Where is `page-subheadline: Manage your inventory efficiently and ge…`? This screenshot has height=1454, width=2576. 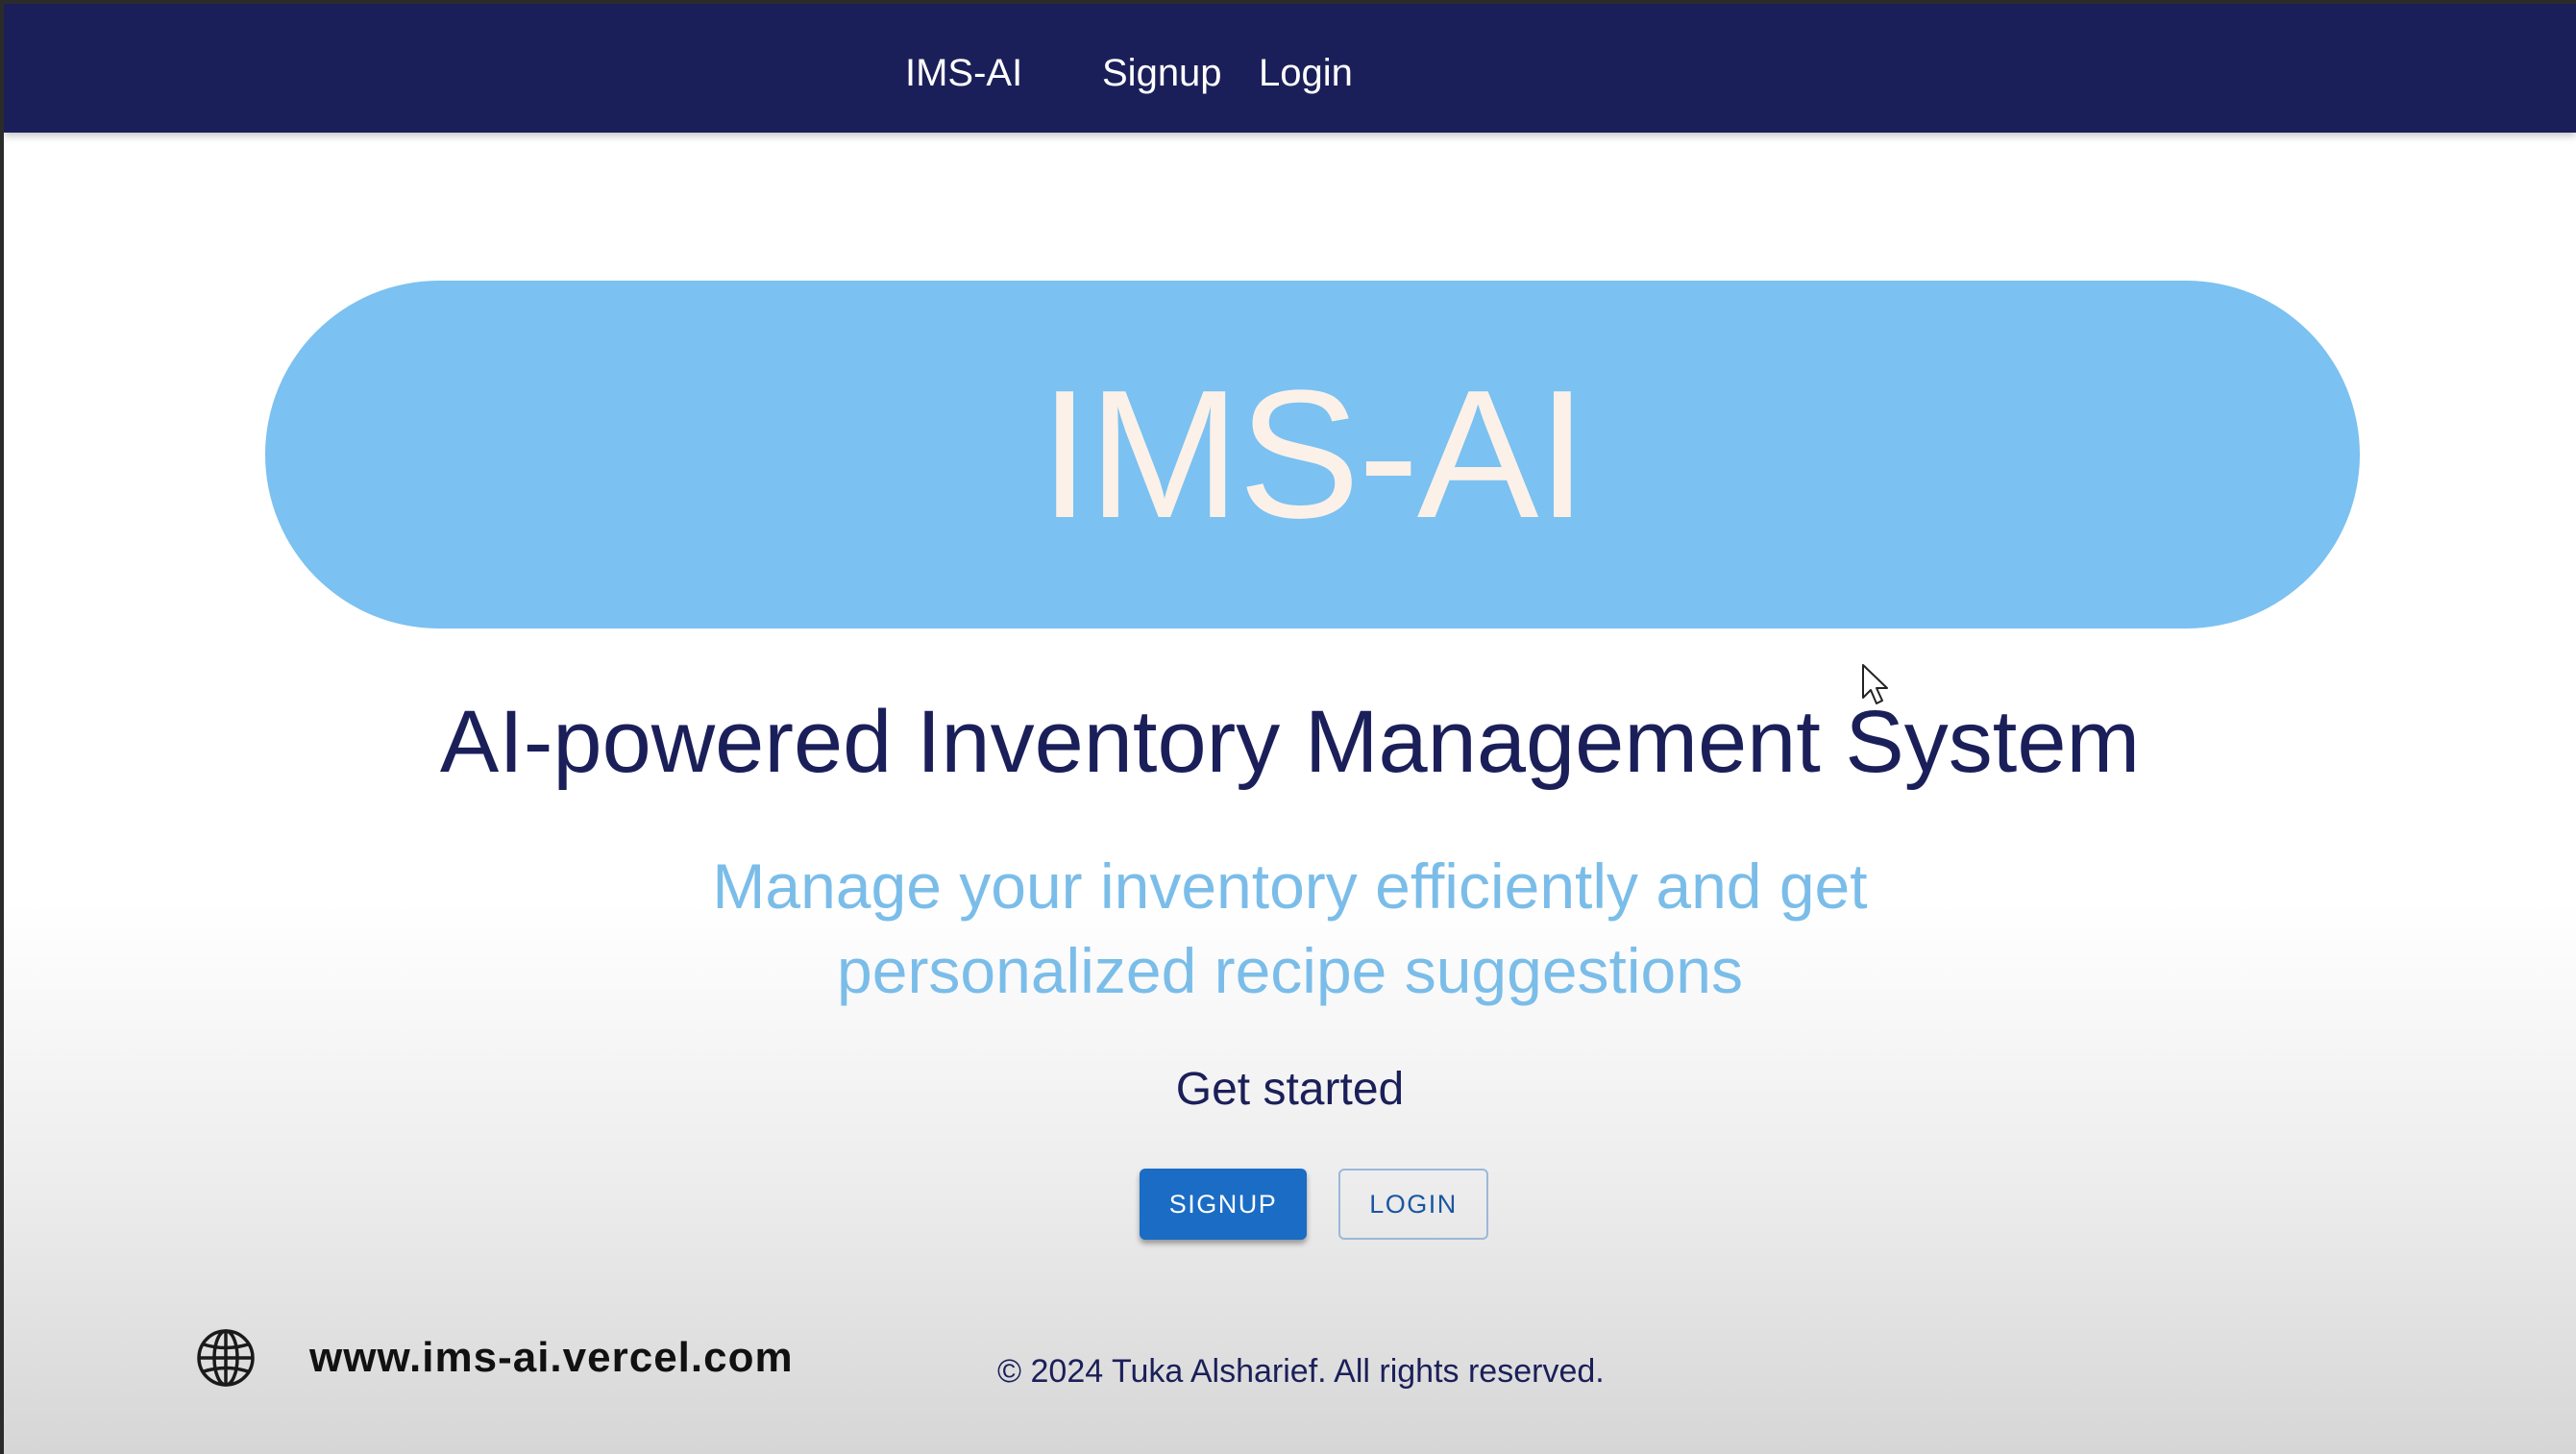 page-subheadline: Manage your inventory efficiently and ge… is located at coordinates (1290, 928).